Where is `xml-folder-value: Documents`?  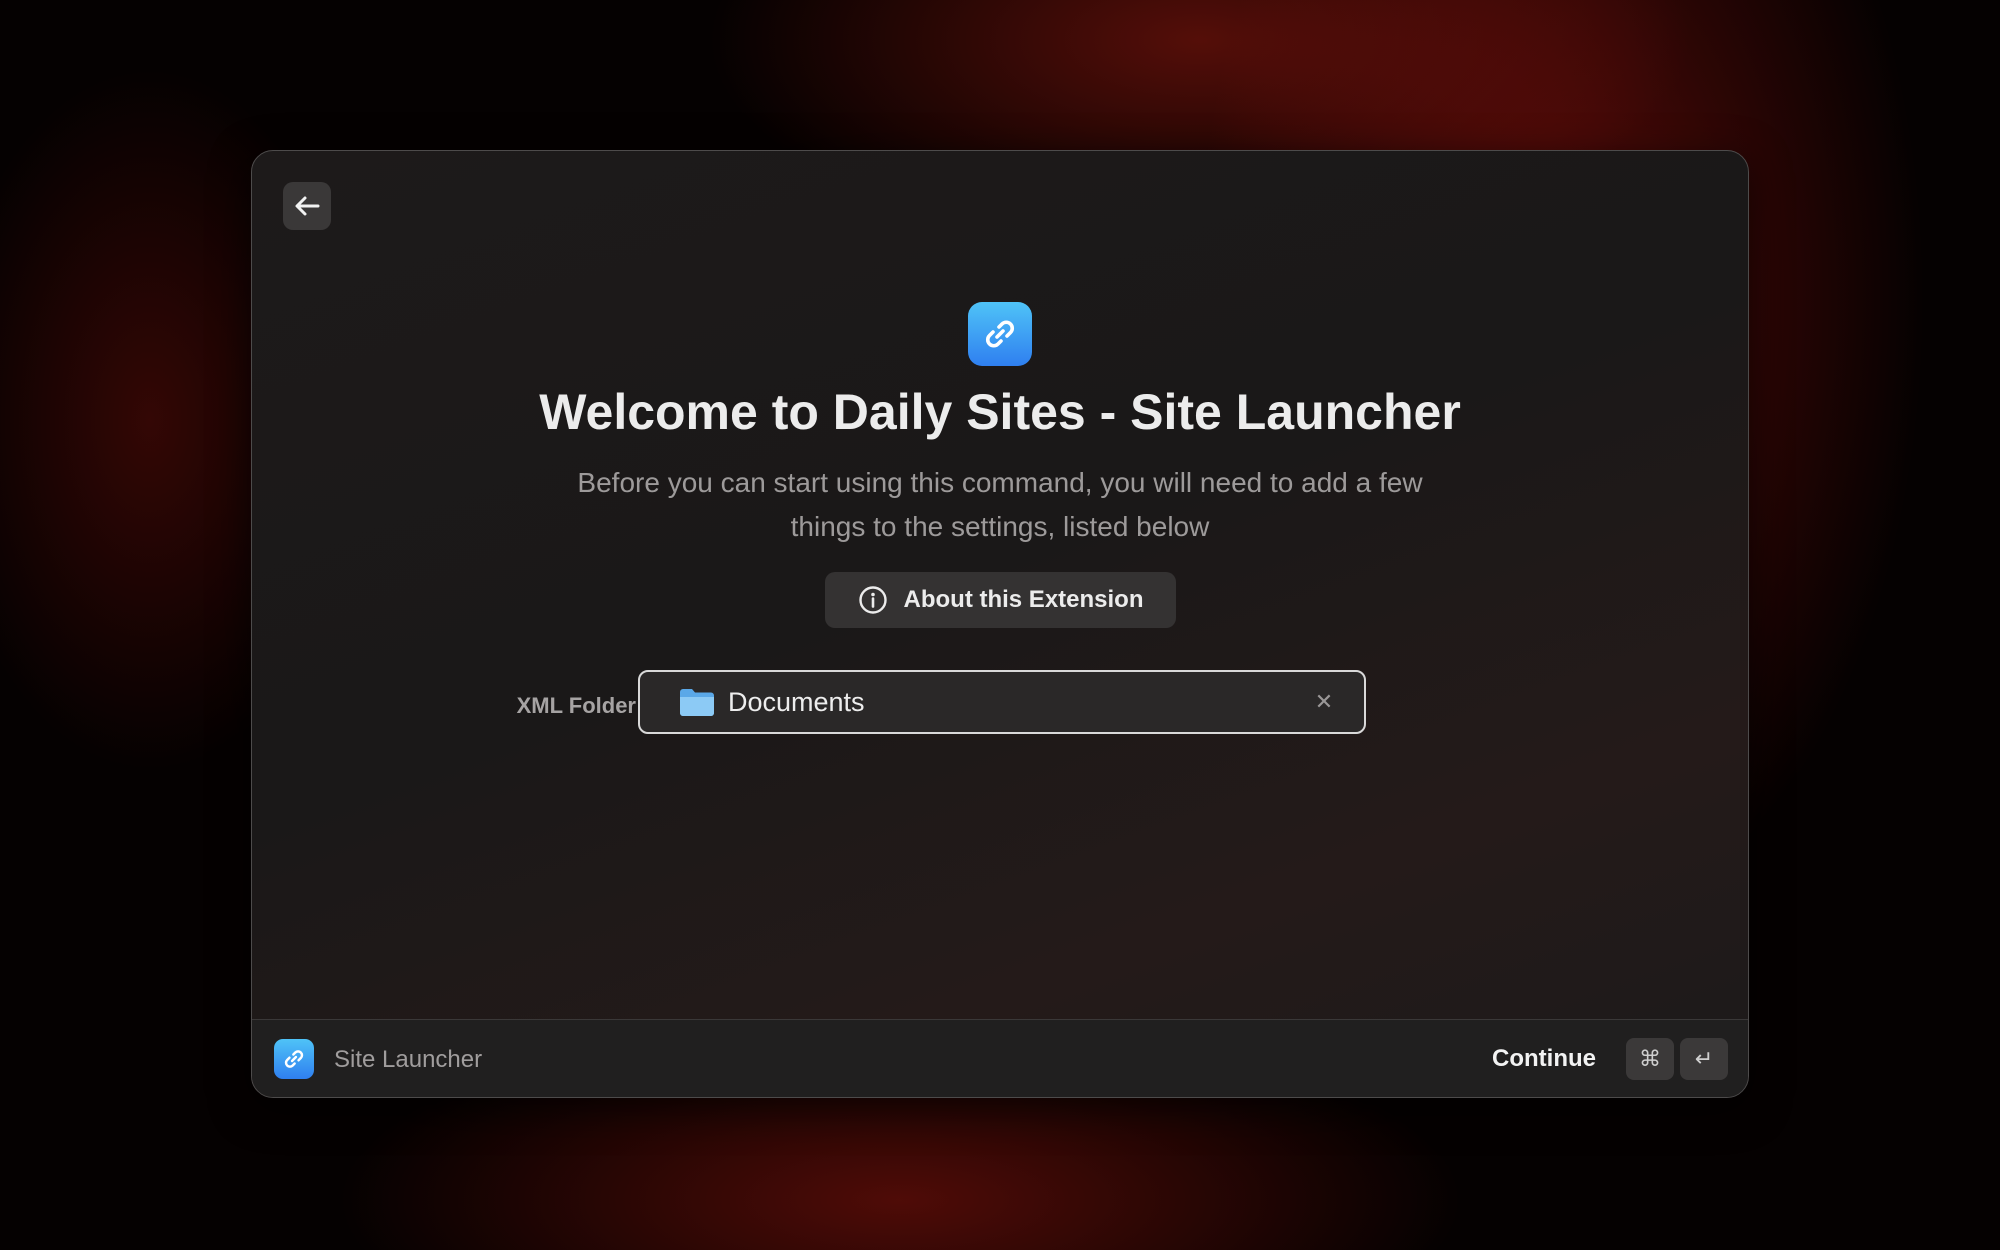 xml-folder-value: Documents is located at coordinates (796, 701).